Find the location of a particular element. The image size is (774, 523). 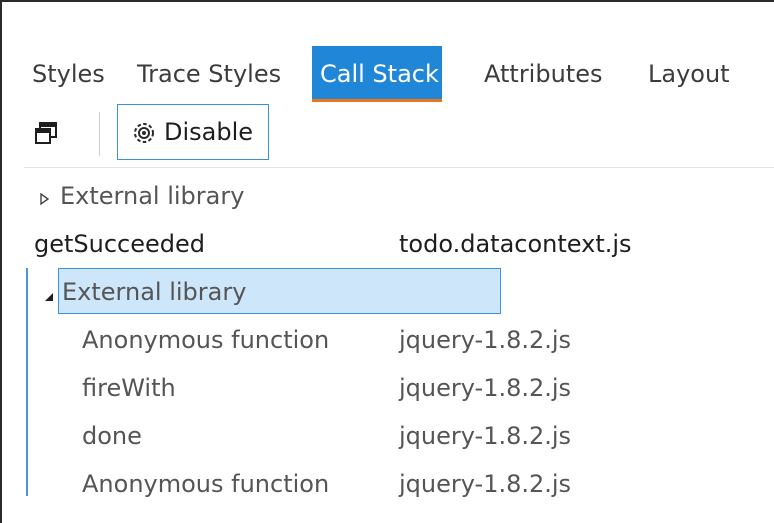

tab-layout: Layout is located at coordinates (689, 74).